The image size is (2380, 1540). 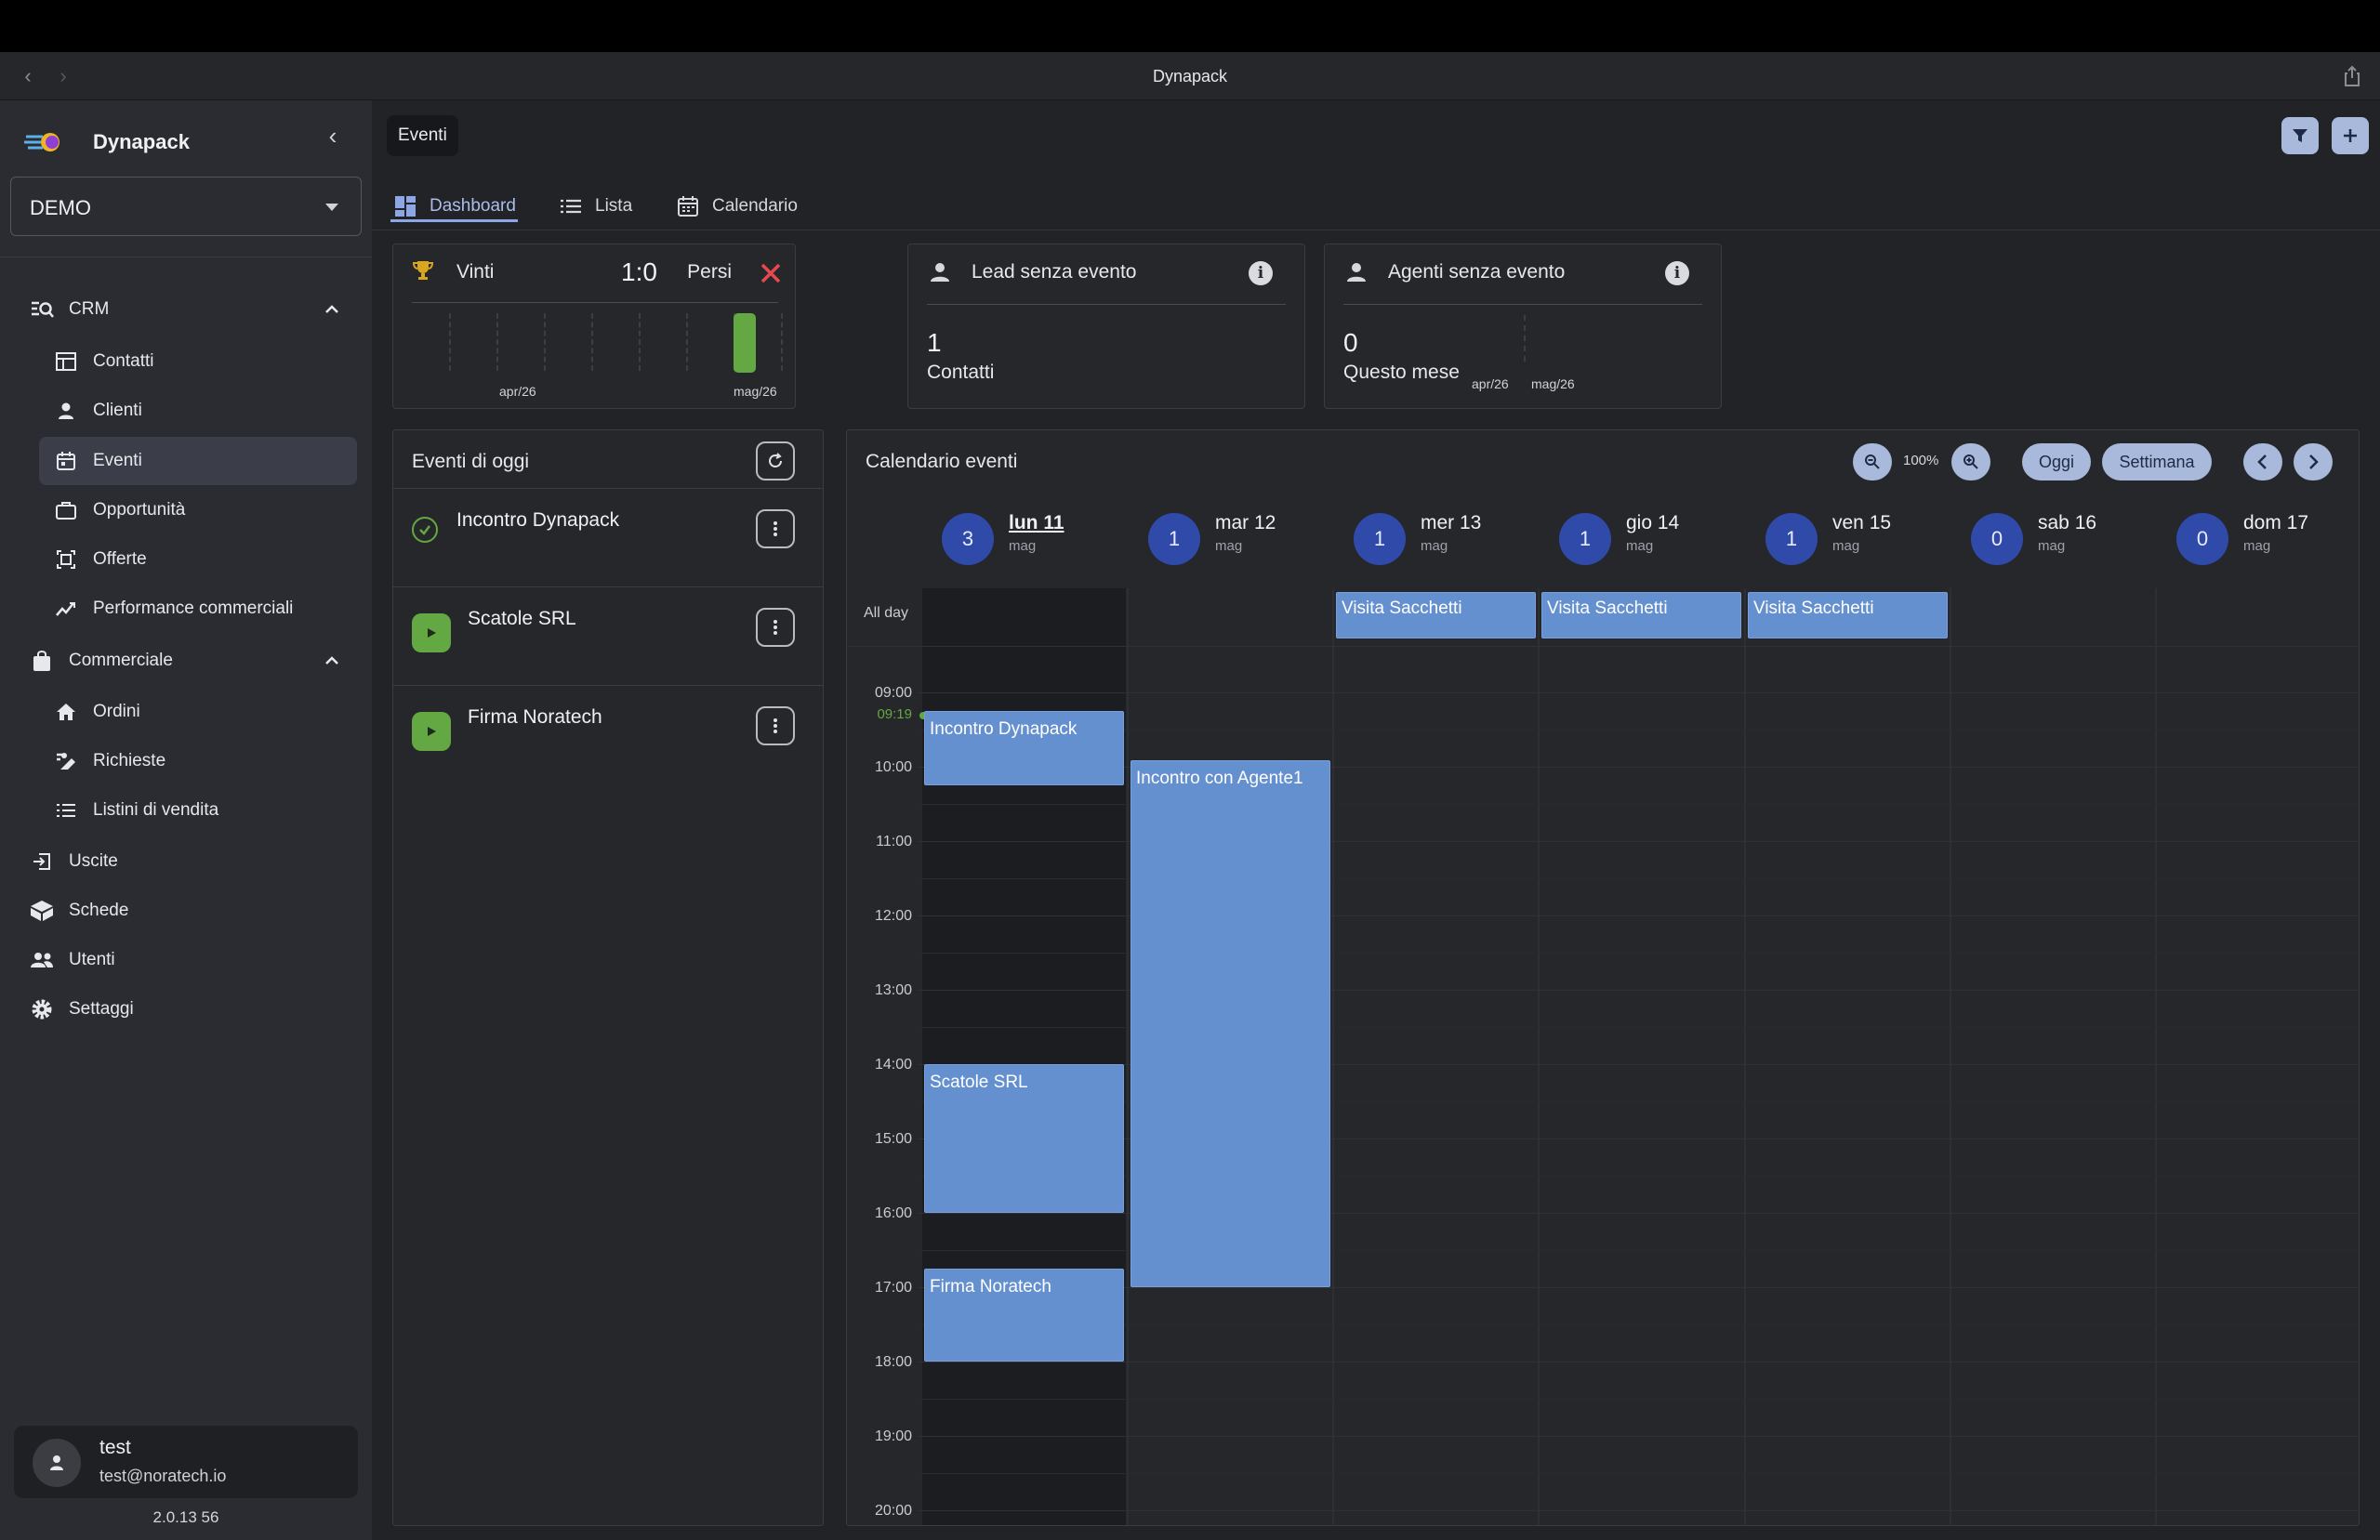 What do you see at coordinates (66, 559) in the screenshot?
I see `offer-icon` at bounding box center [66, 559].